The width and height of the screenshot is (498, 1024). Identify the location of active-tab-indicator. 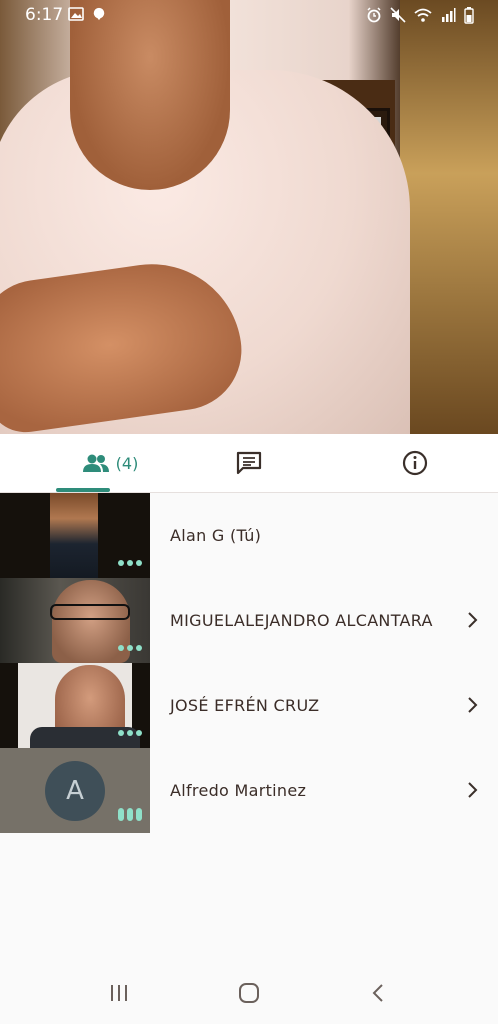
(83, 490).